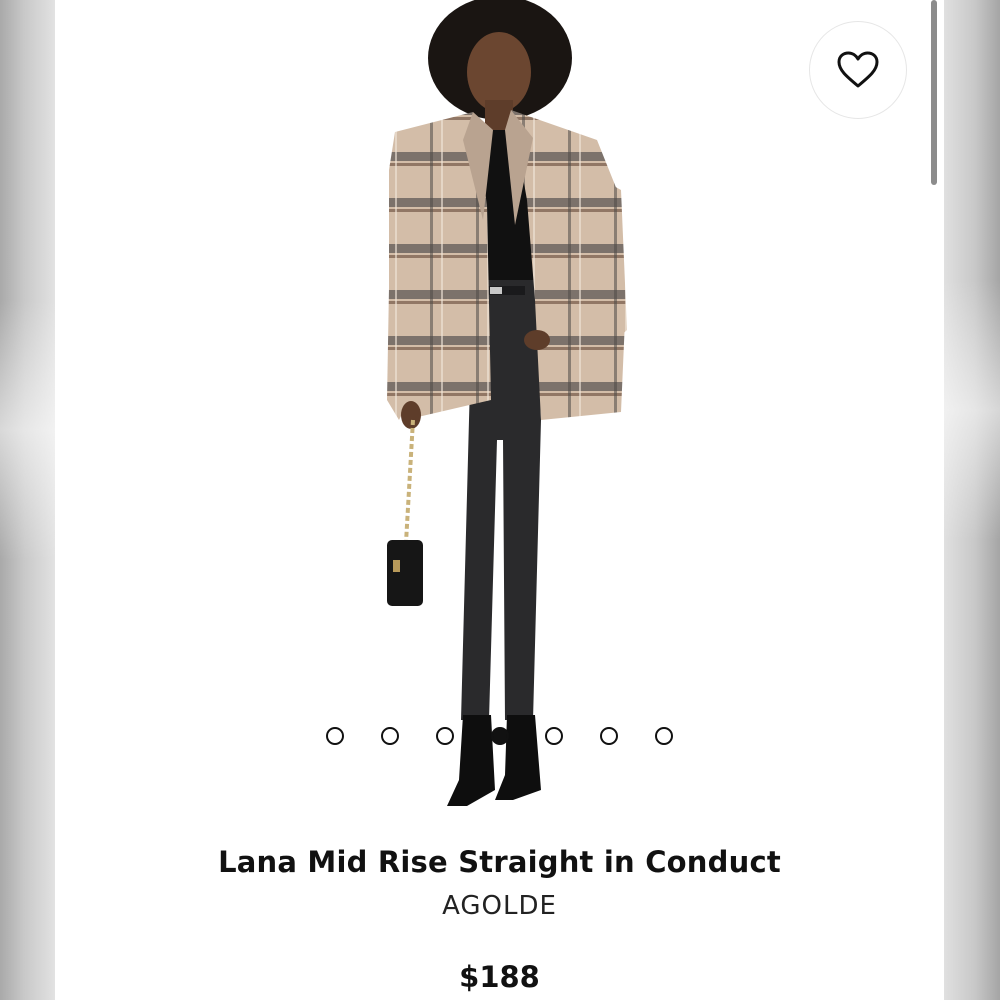 The height and width of the screenshot is (1000, 1000). I want to click on scrollbar, so click(934, 92).